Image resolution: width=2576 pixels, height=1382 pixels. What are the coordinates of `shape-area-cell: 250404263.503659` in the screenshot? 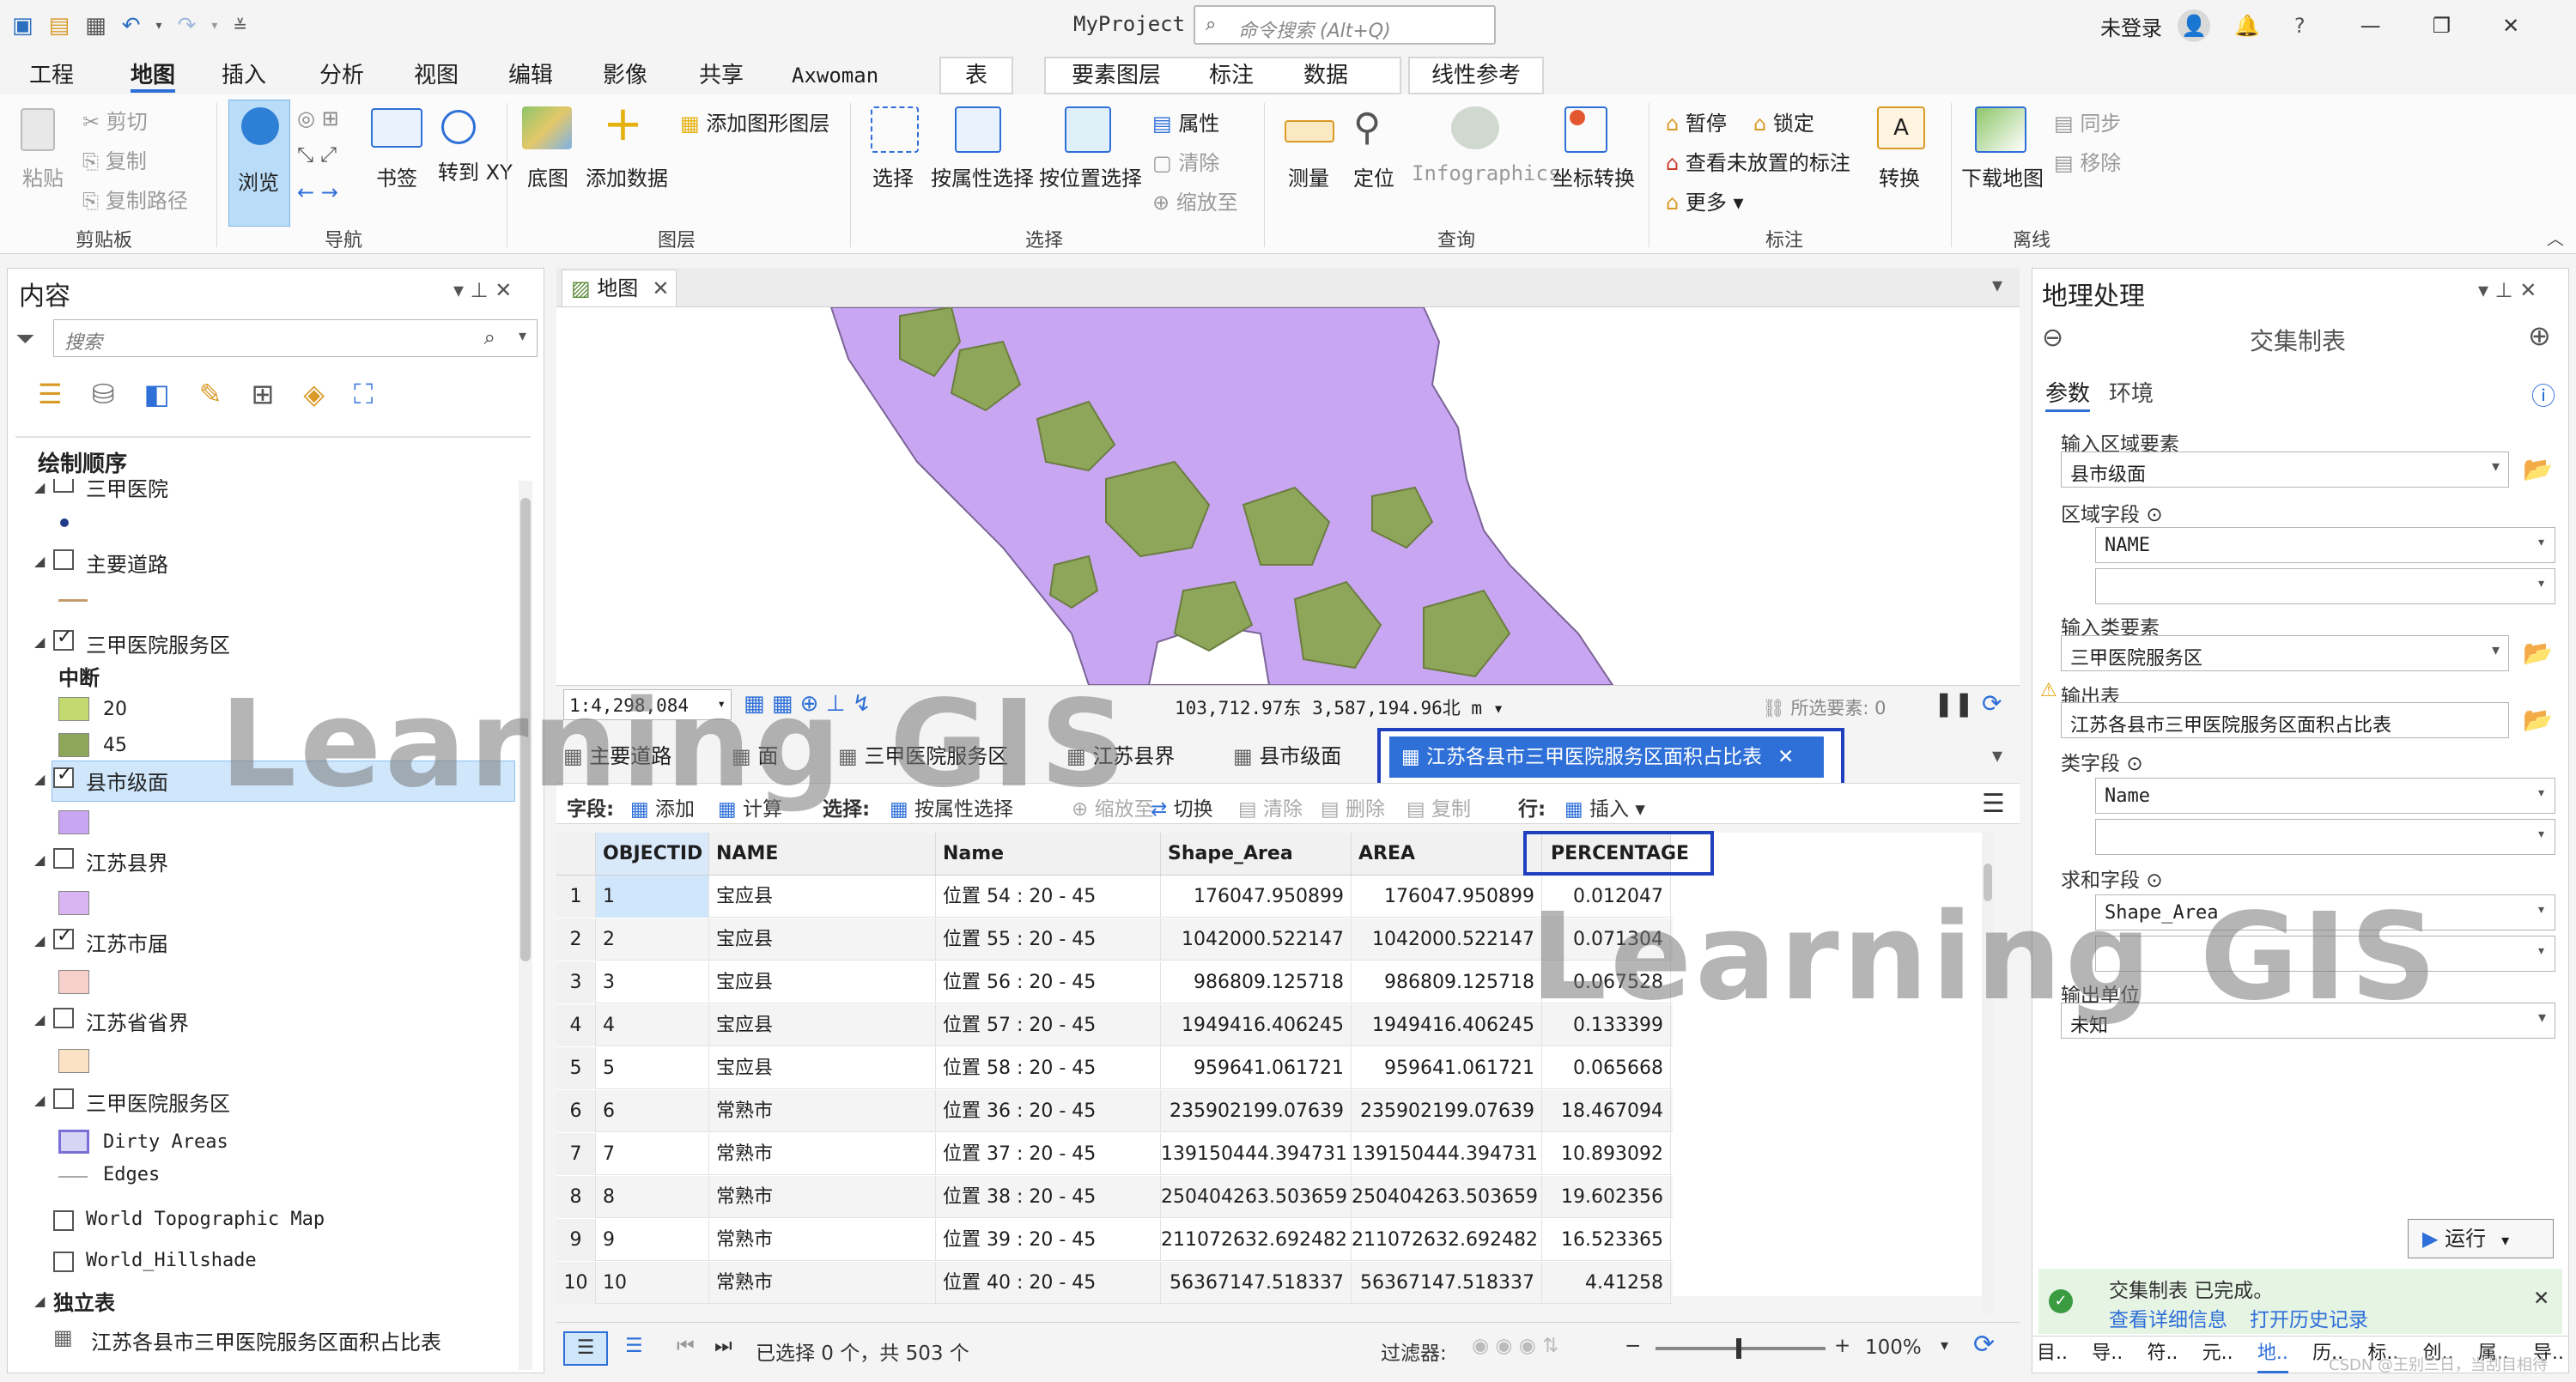 It's located at (1257, 1197).